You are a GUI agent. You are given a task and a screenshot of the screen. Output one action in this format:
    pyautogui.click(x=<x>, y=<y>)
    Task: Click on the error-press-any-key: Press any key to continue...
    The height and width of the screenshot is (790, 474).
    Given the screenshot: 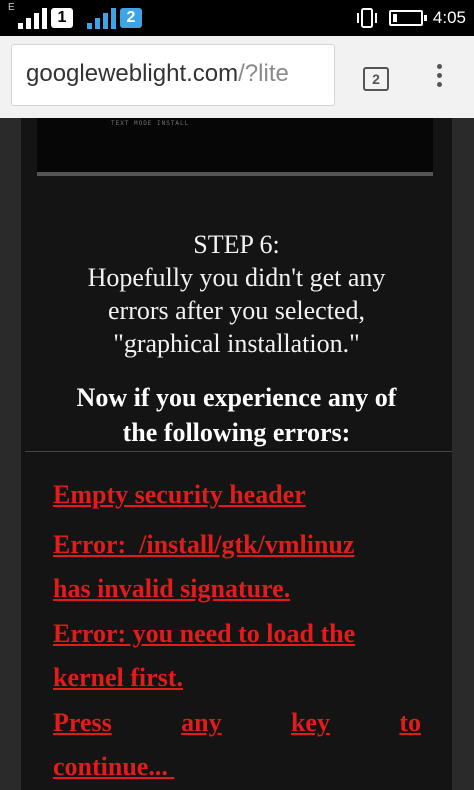 What is the action you would take?
    pyautogui.click(x=238, y=745)
    